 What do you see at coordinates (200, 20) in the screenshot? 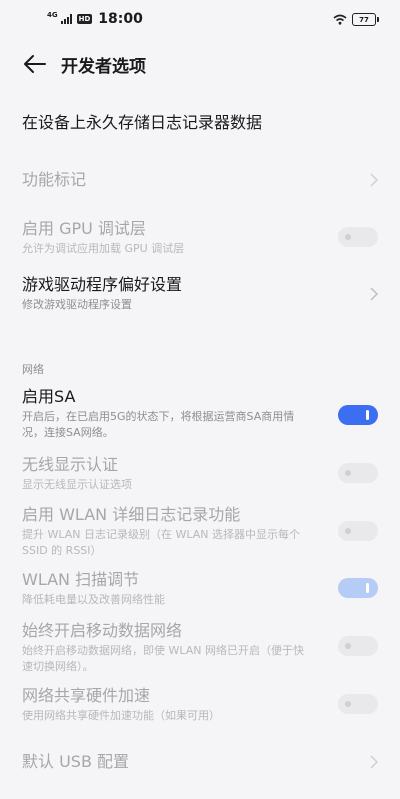
I see `status-bar: 4G HD 18:00 77` at bounding box center [200, 20].